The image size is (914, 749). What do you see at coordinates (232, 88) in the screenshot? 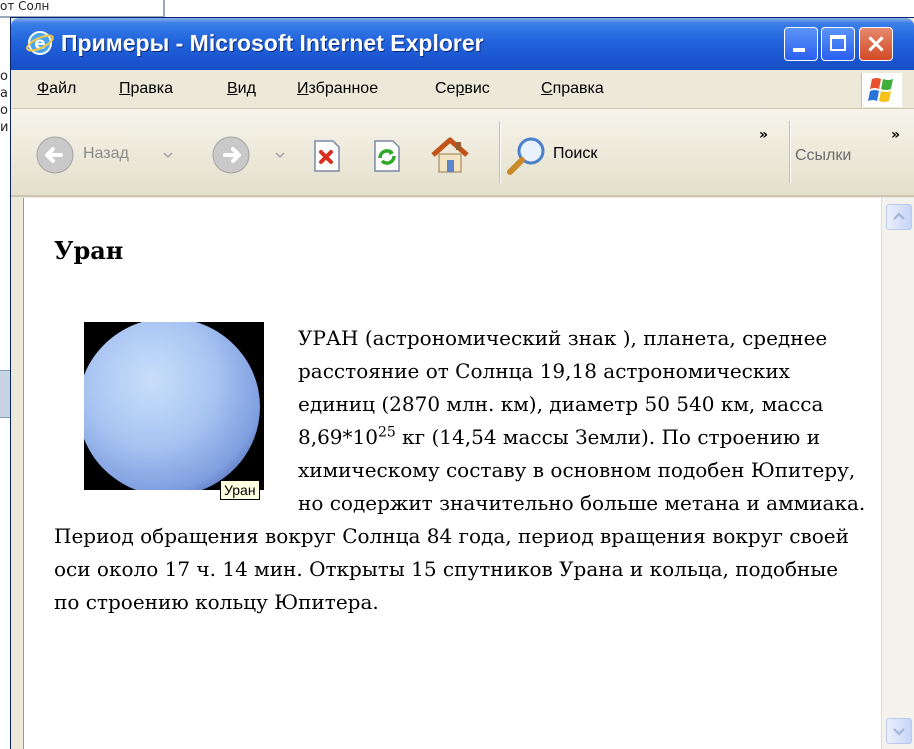
I see `menu-view-accel: В` at bounding box center [232, 88].